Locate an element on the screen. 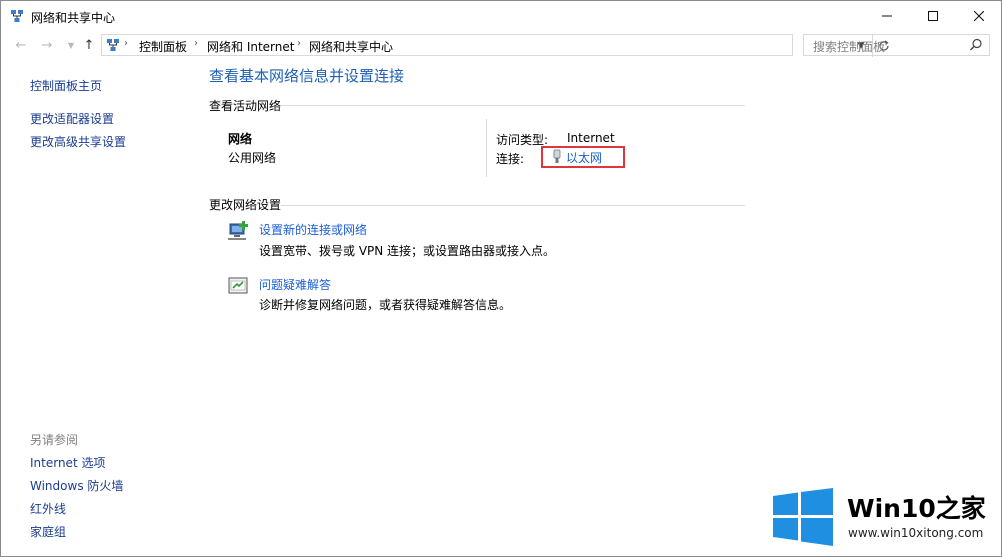 The image size is (1002, 557). new-connection-icon is located at coordinates (238, 230).